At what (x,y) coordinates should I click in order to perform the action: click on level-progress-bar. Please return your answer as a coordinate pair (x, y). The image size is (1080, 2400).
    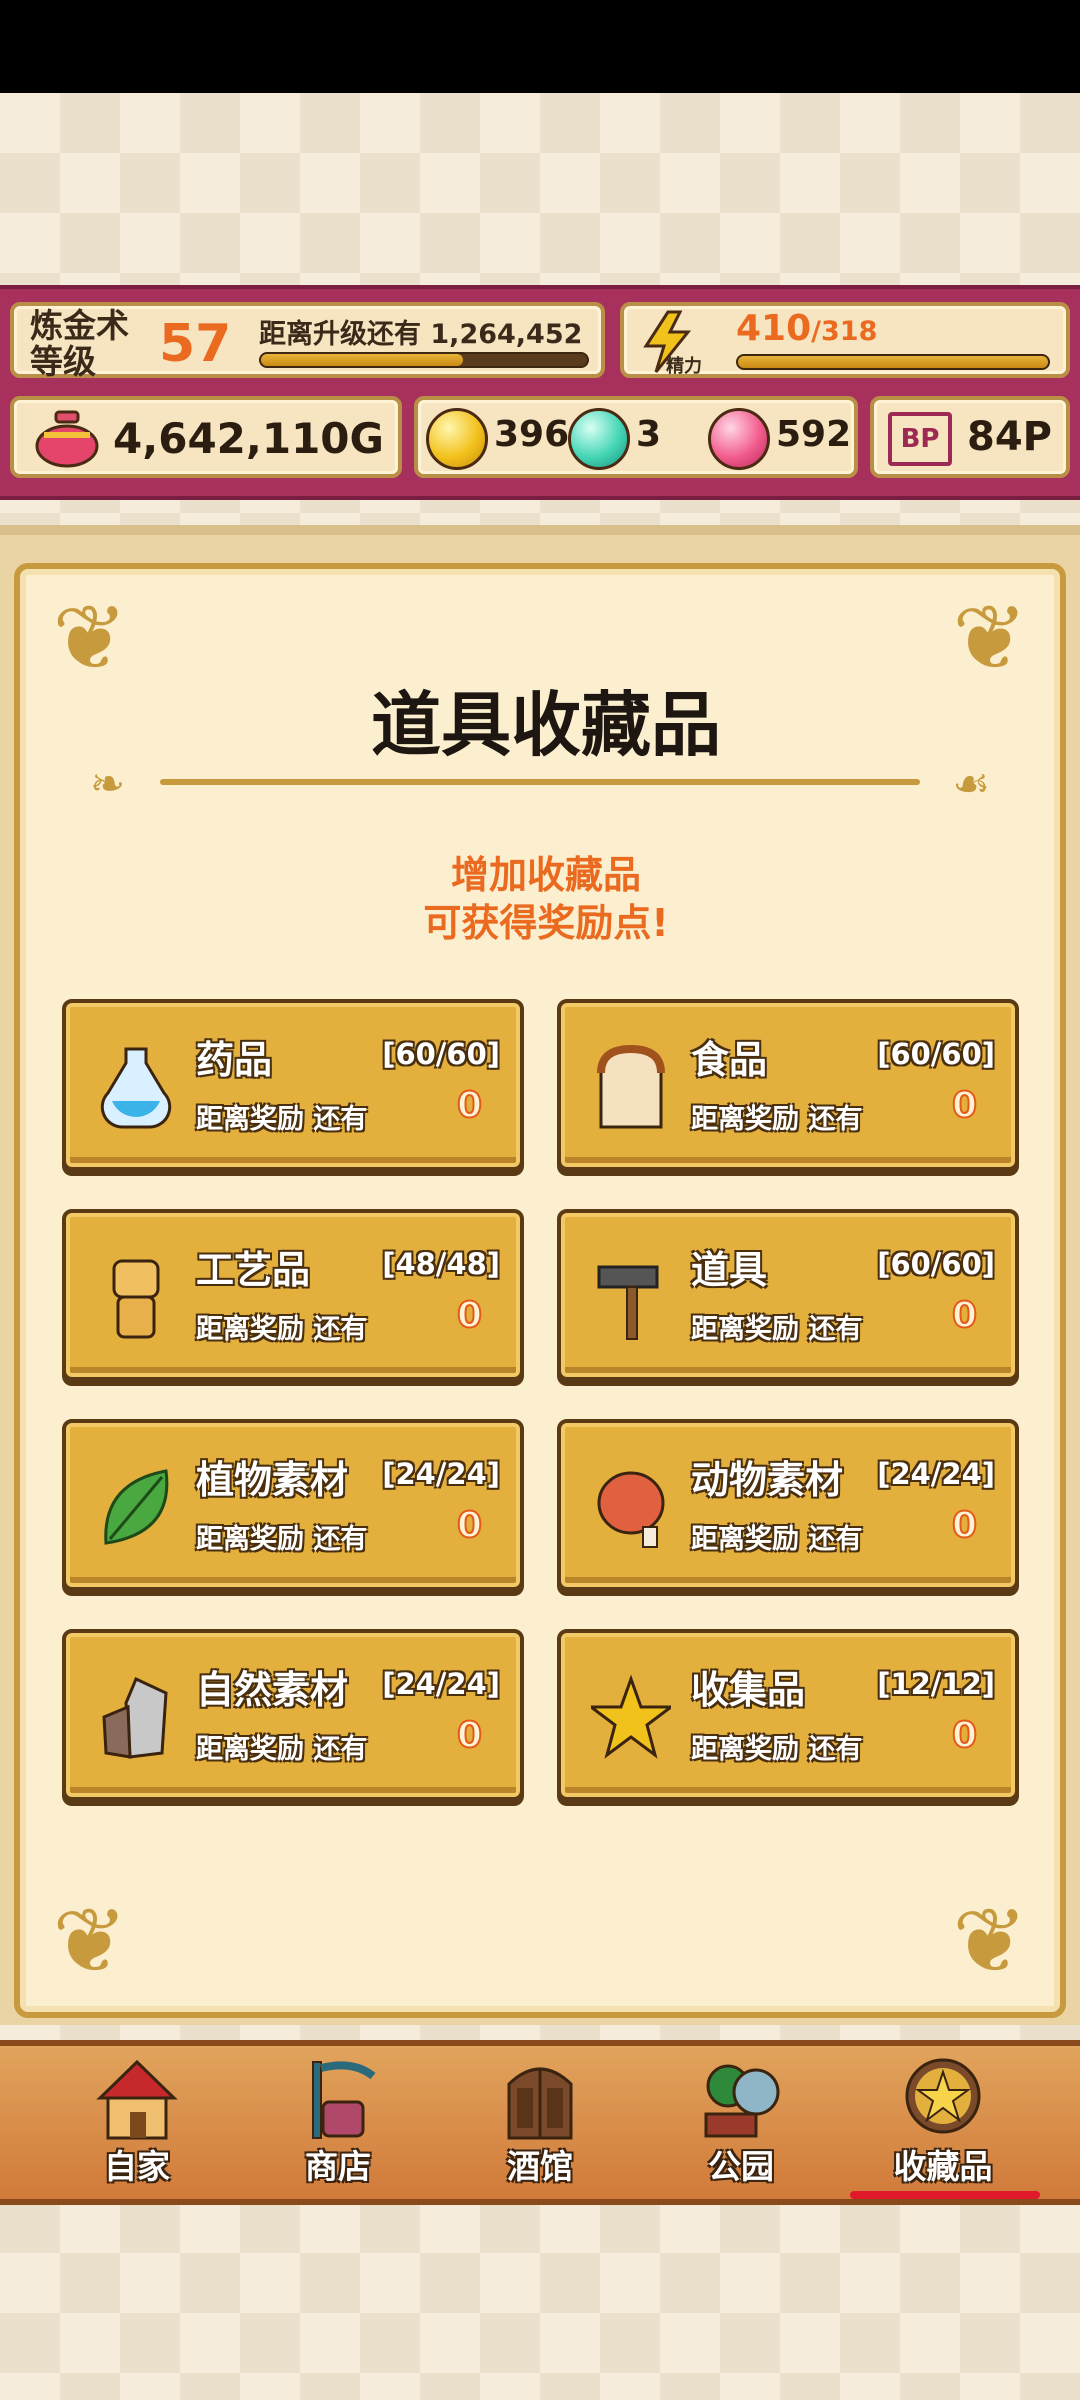
    Looking at the image, I should click on (424, 360).